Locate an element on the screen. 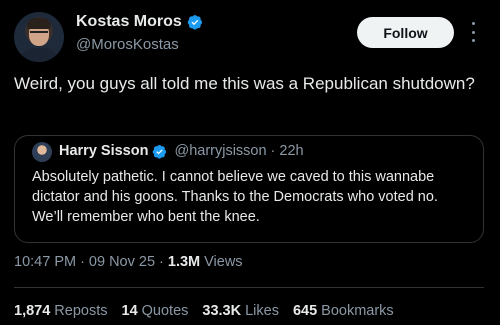 The image size is (500, 325). quoted-author-name: Harry Sisson is located at coordinates (103, 151).